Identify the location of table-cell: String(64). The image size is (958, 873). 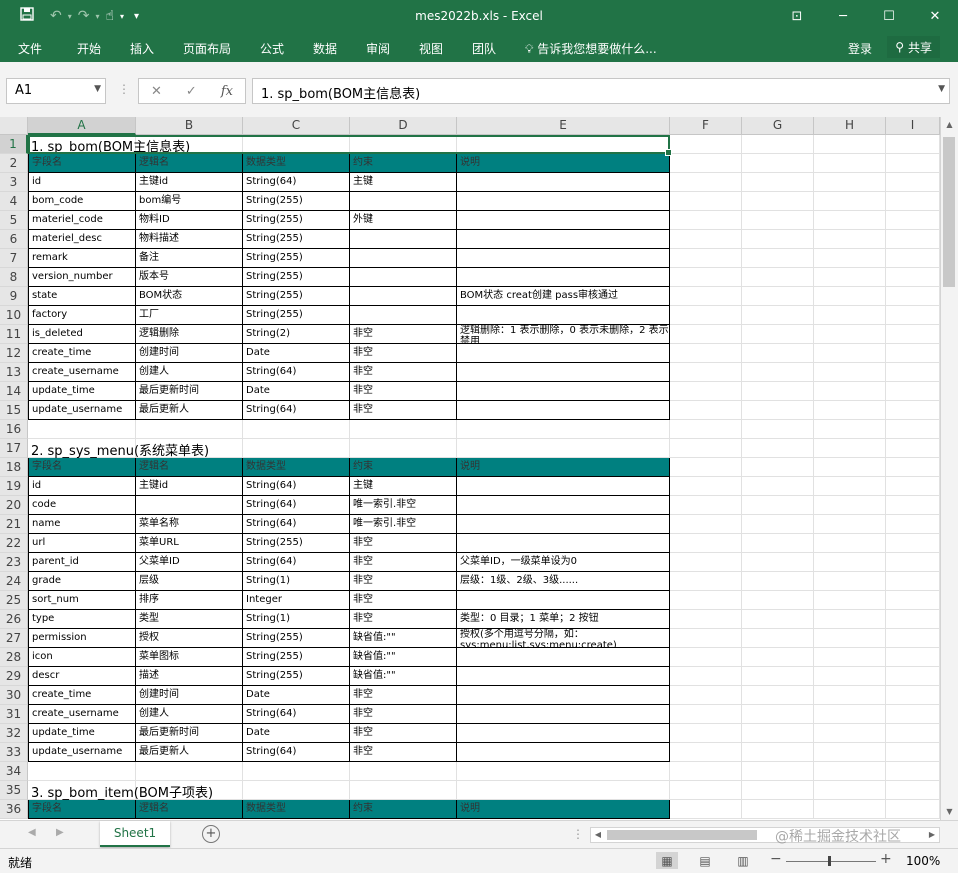
(296, 486).